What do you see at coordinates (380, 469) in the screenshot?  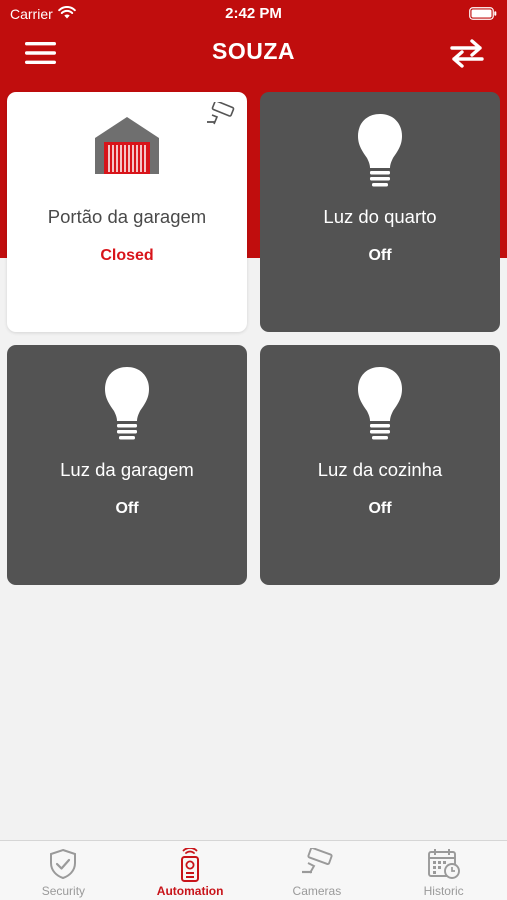 I see `device-name: Luz da cozinha` at bounding box center [380, 469].